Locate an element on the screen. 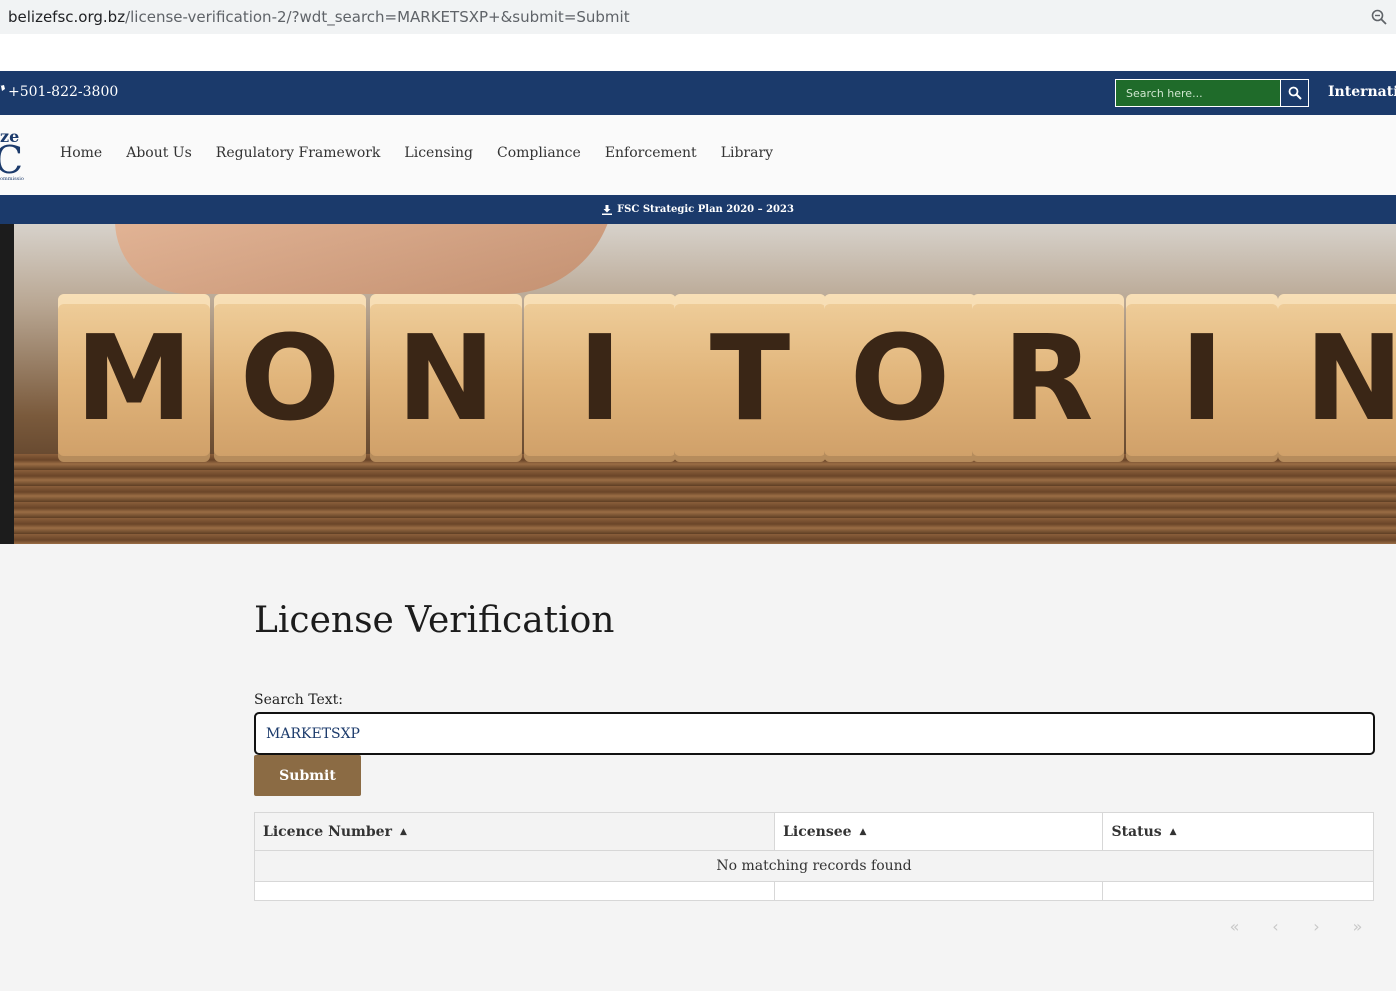 Image resolution: width=1396 pixels, height=991 pixels. hero-wood-table is located at coordinates (705, 499).